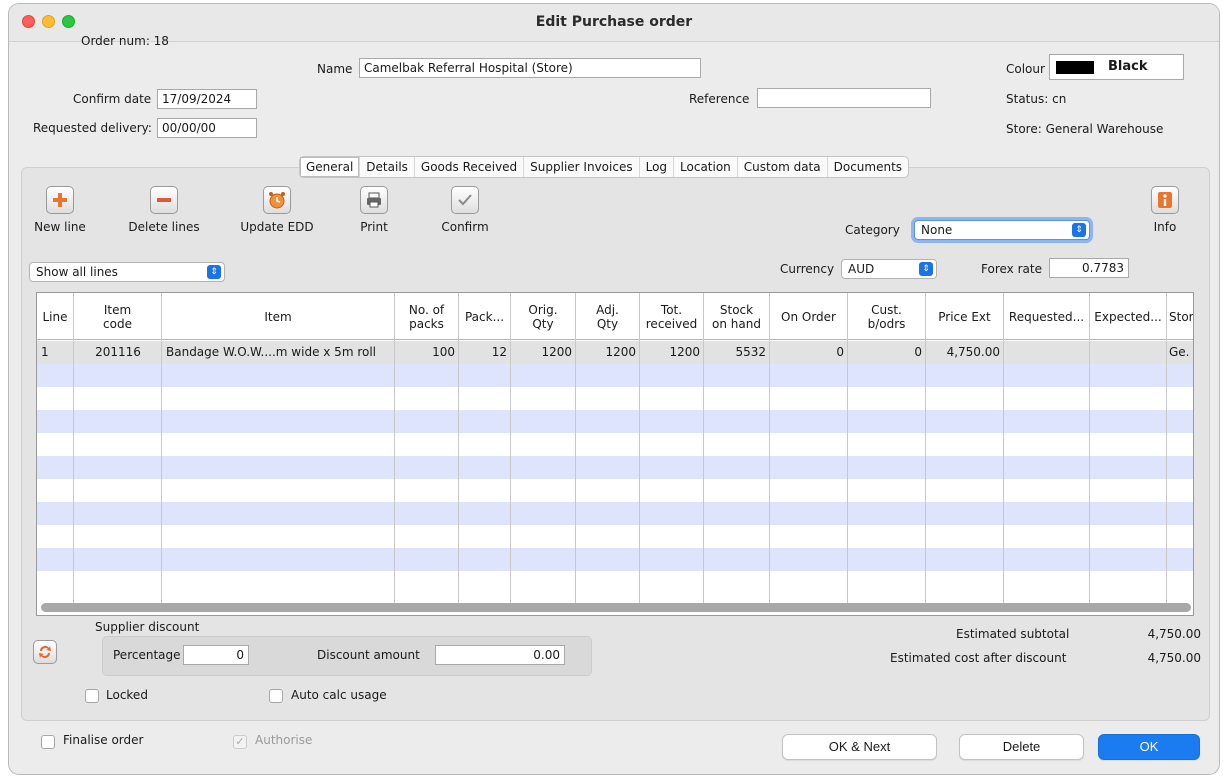  I want to click on cell-item-code: 201116, so click(118, 352).